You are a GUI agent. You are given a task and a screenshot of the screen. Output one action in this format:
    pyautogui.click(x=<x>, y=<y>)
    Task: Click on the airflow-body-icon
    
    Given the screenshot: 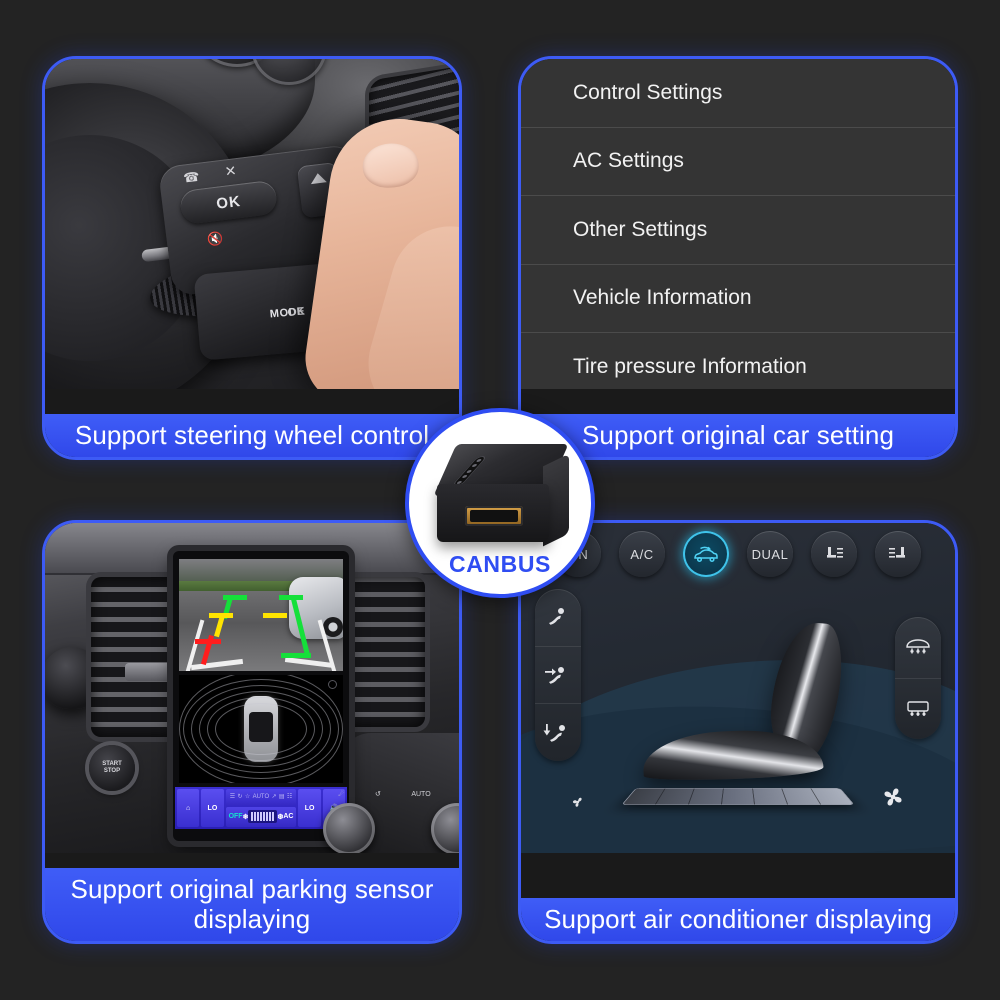 What is the action you would take?
    pyautogui.click(x=558, y=676)
    